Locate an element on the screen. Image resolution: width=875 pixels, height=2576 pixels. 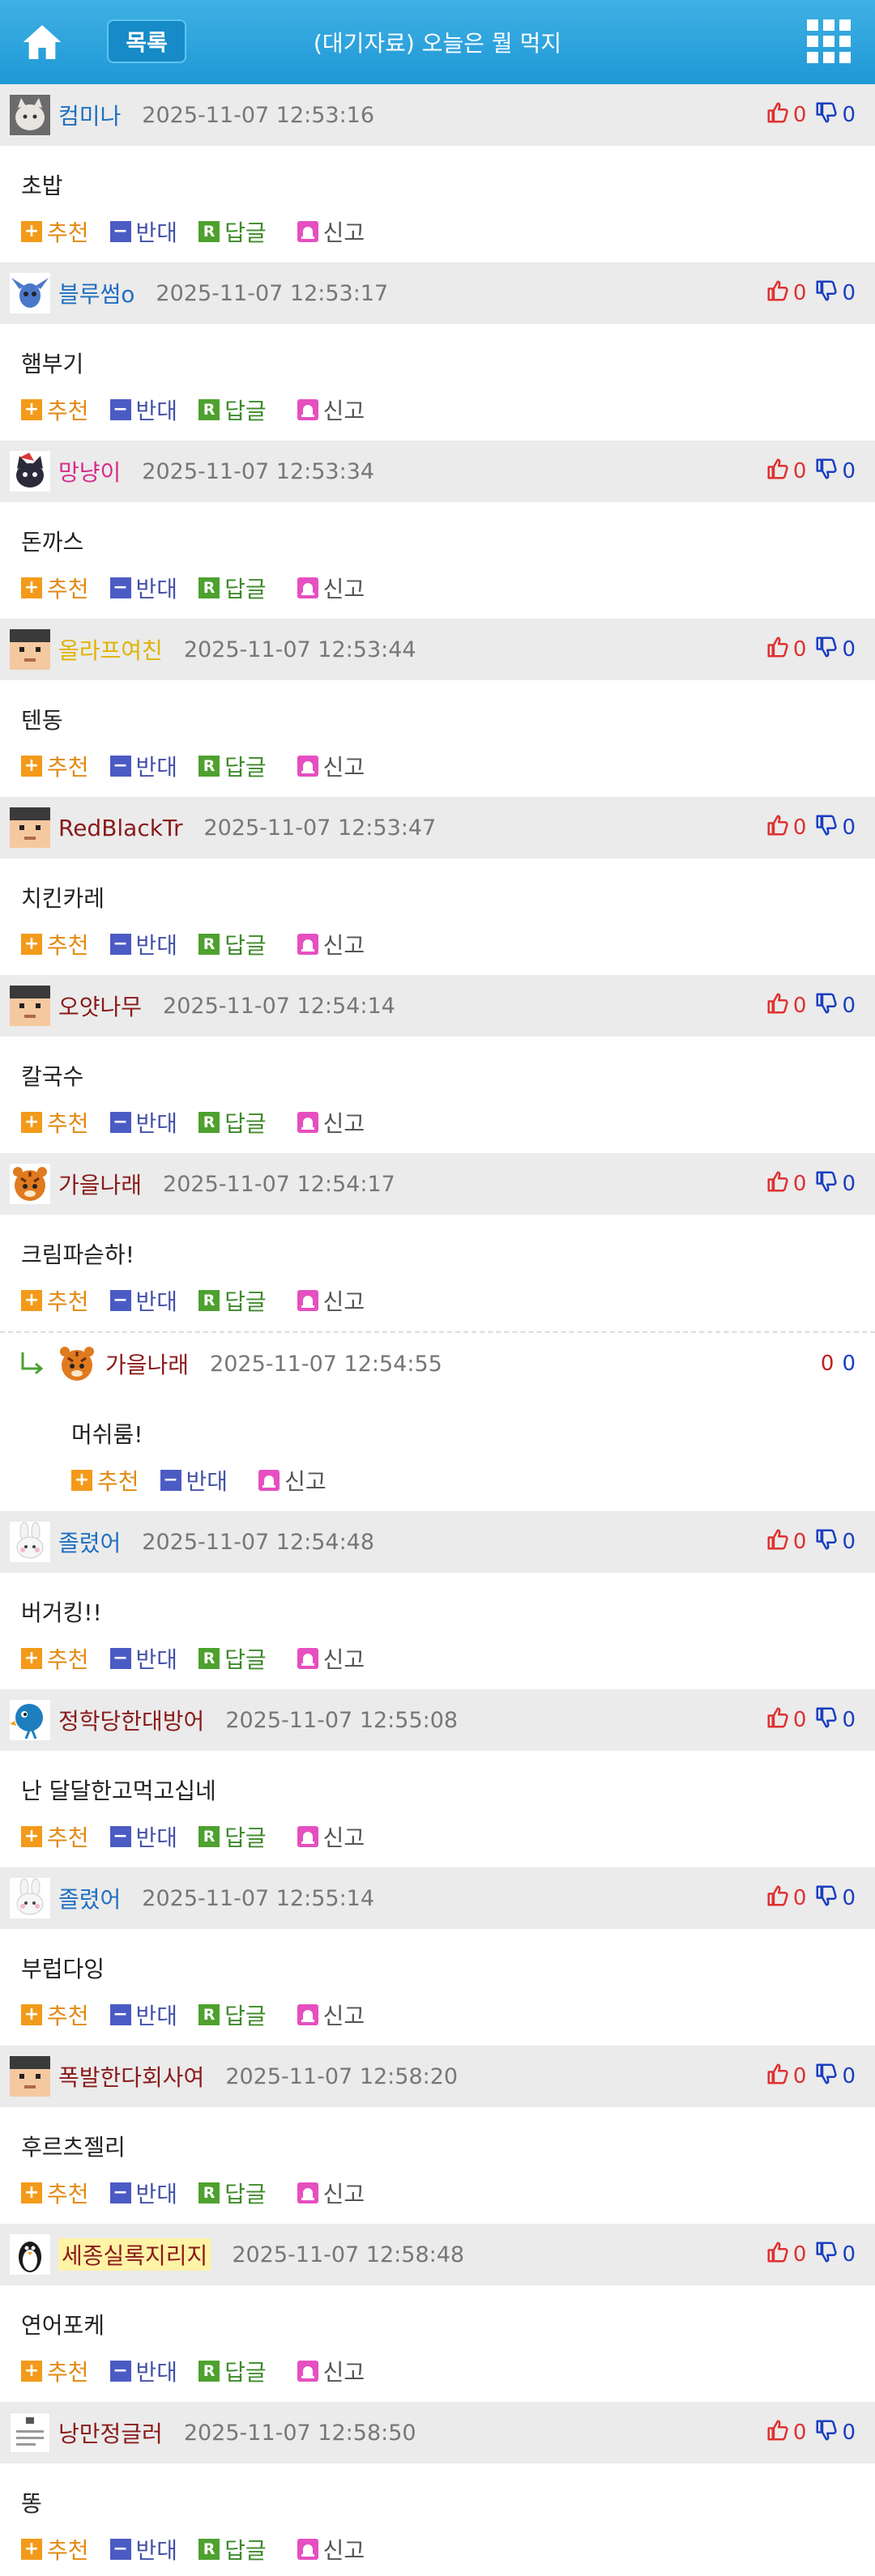
stitch-avatar is located at coordinates (30, 293).